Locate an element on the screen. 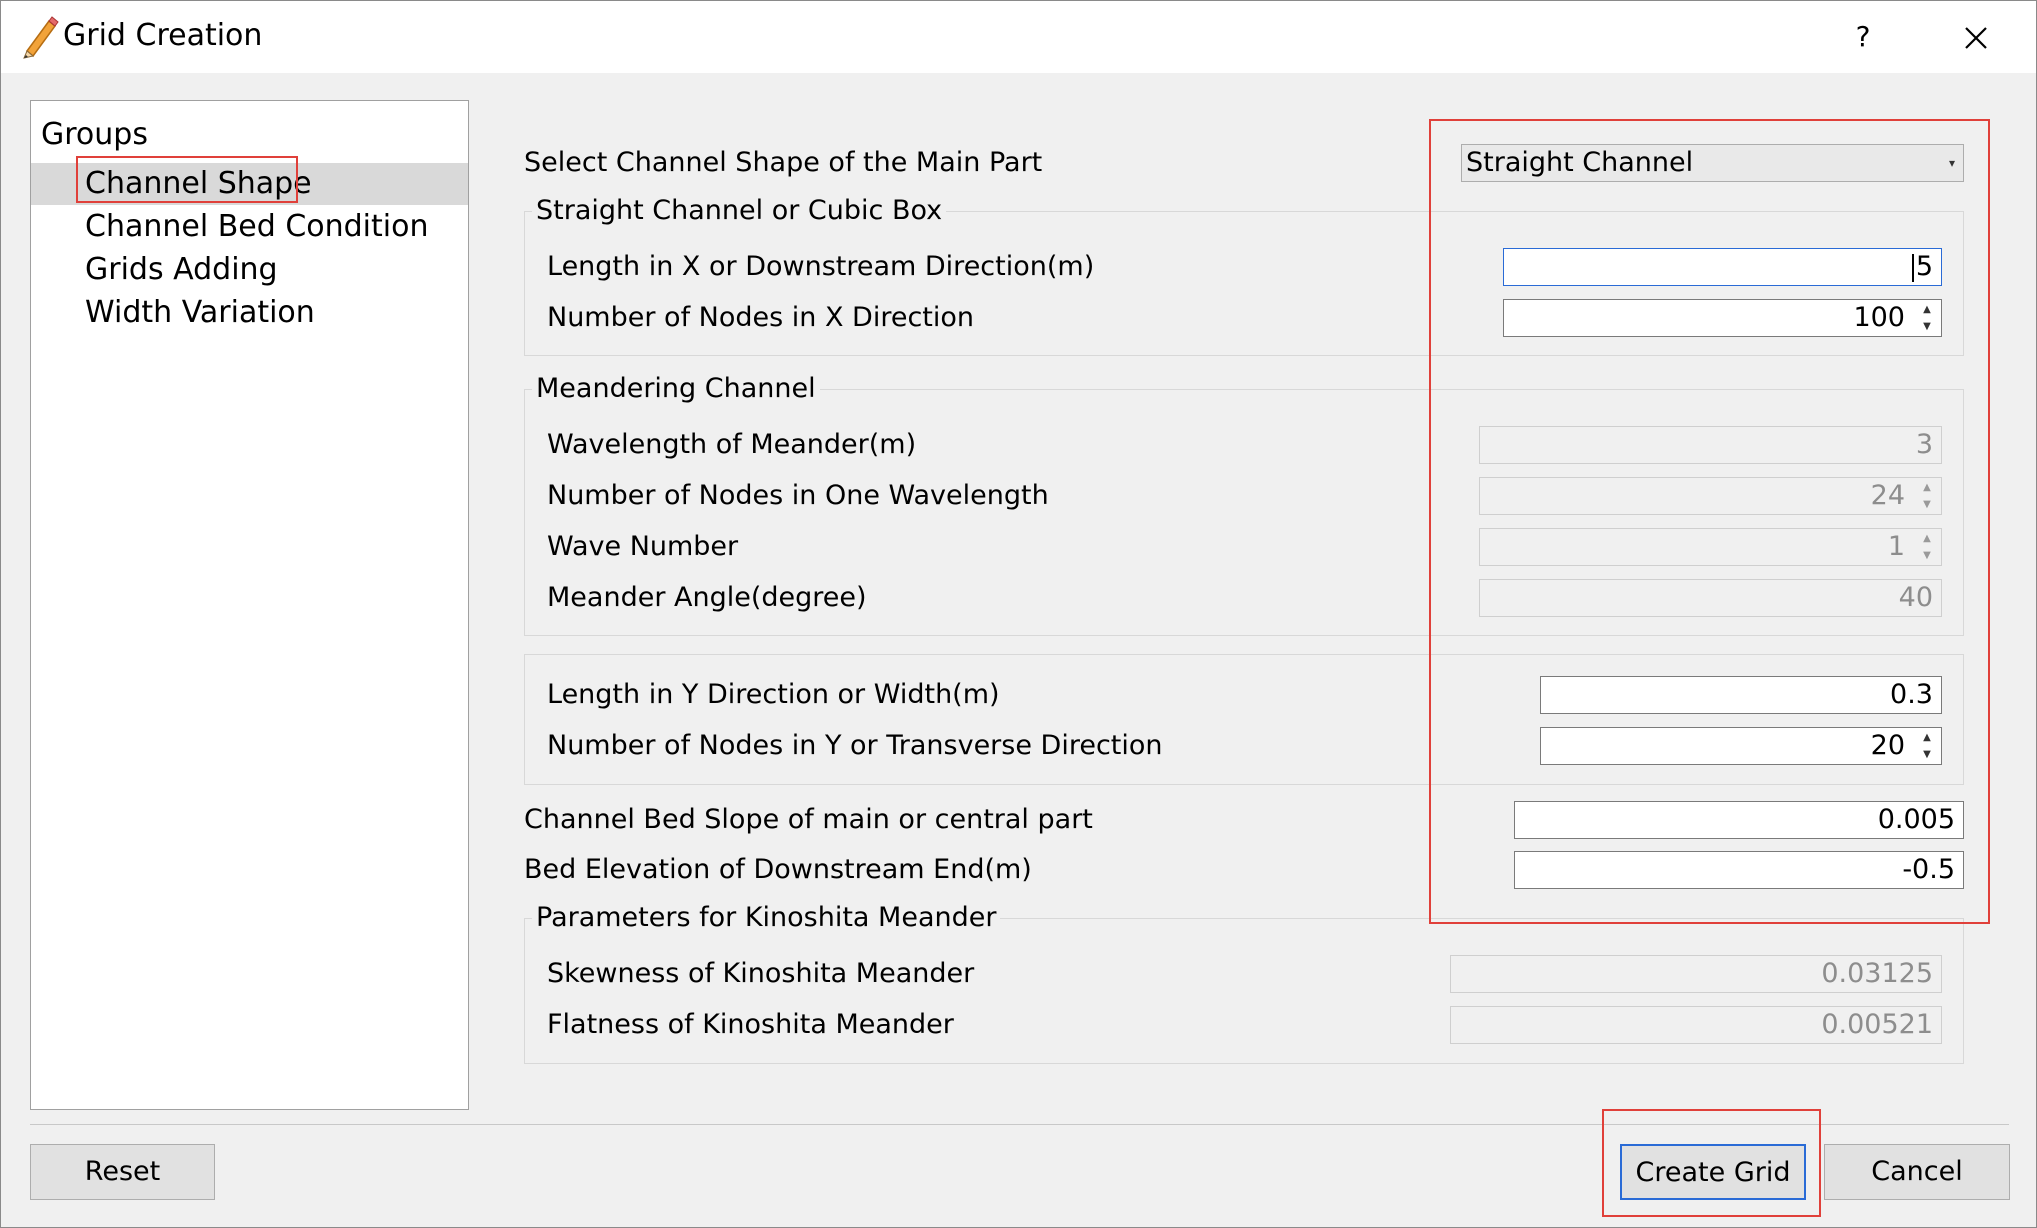 This screenshot has height=1228, width=2037. wave-number-spinner: ▲ ▼ is located at coordinates (1927, 547).